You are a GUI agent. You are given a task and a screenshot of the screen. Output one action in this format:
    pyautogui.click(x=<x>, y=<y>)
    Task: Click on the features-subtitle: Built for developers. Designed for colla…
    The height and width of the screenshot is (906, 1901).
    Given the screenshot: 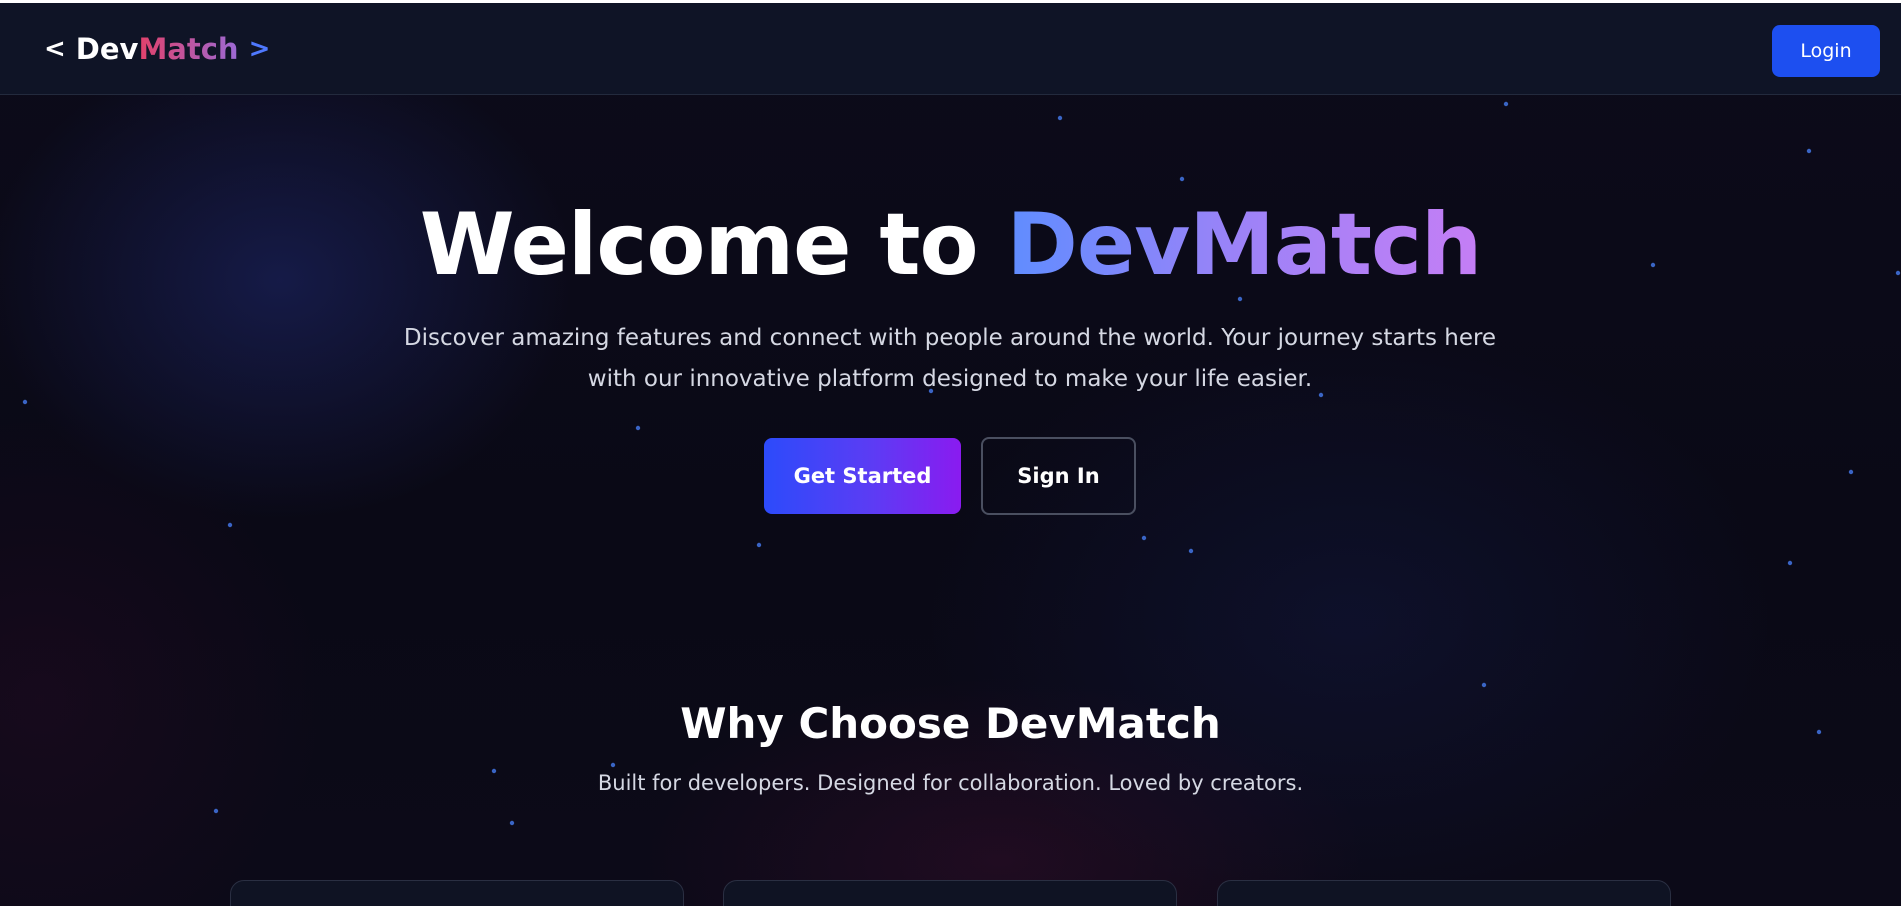 What is the action you would take?
    pyautogui.click(x=950, y=783)
    